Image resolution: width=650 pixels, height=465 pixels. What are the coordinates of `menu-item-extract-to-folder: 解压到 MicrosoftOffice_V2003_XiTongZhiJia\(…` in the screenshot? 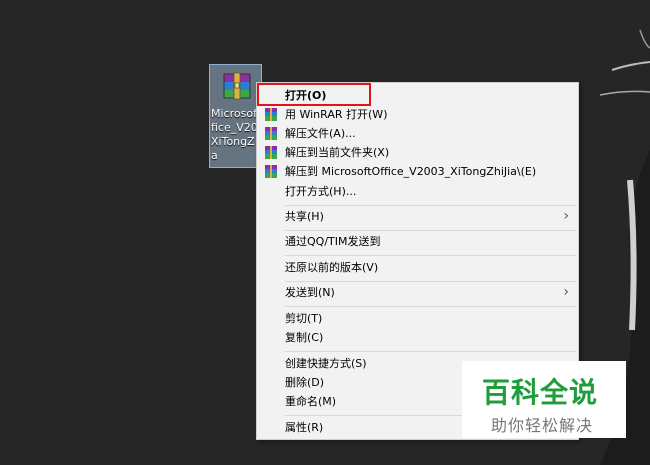 It's located at (417, 171).